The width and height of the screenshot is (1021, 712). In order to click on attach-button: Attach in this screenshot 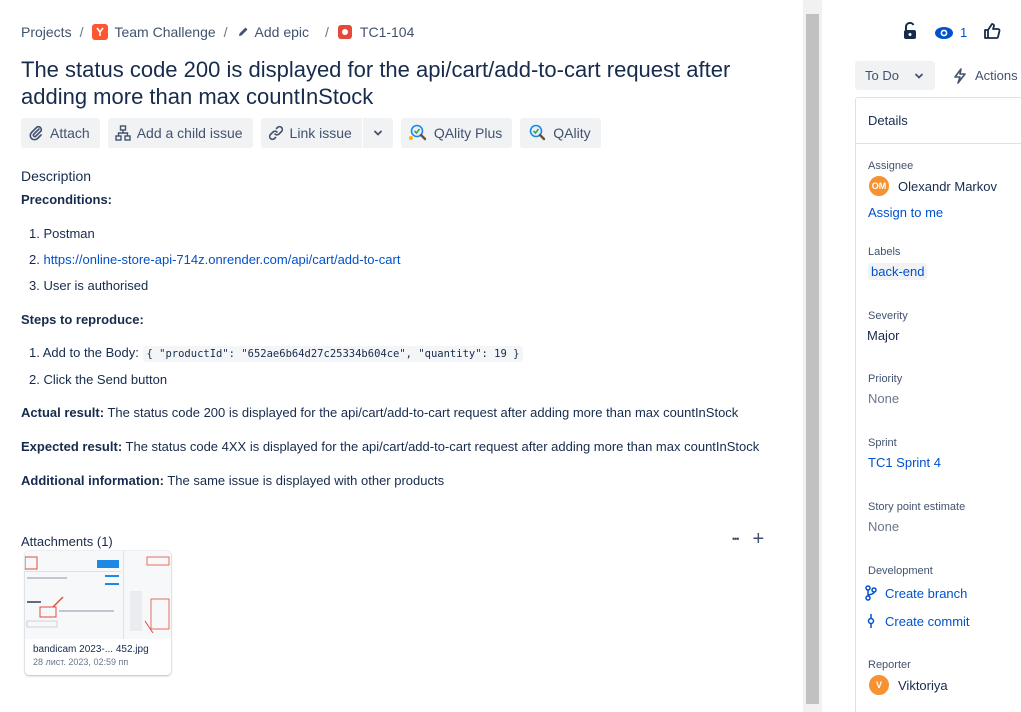, I will do `click(60, 133)`.